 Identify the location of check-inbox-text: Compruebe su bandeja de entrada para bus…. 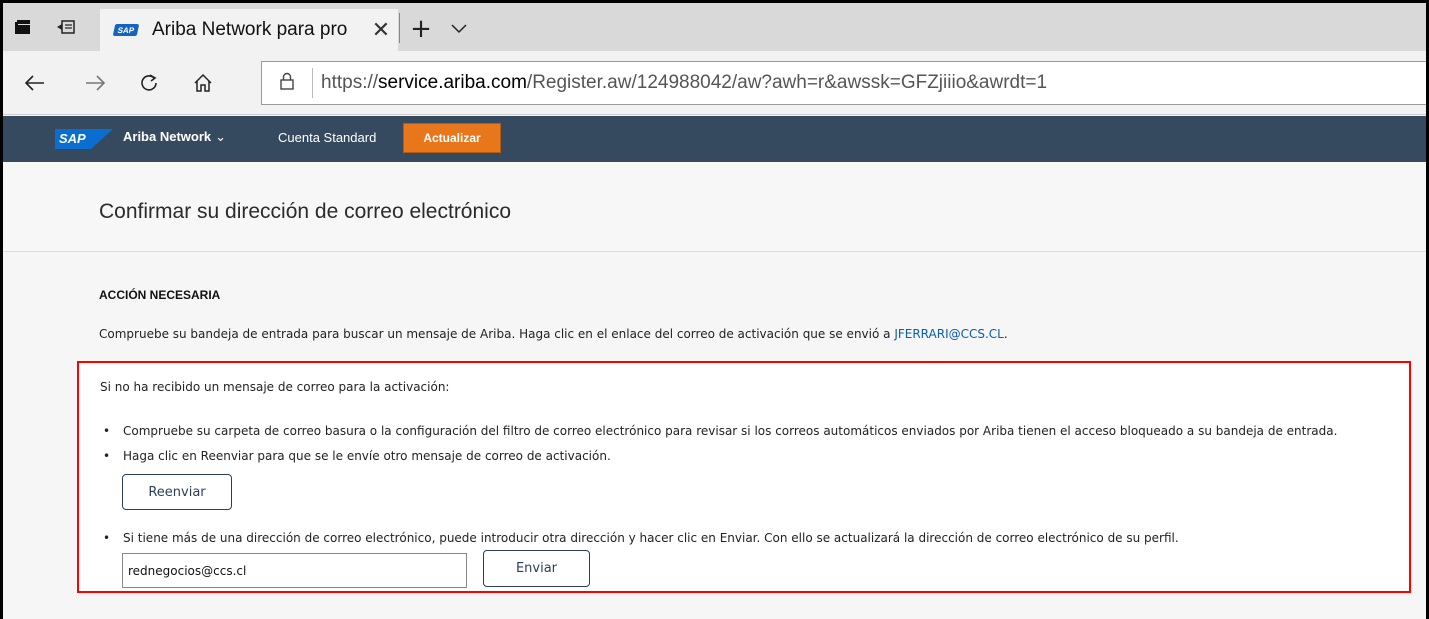
(553, 334).